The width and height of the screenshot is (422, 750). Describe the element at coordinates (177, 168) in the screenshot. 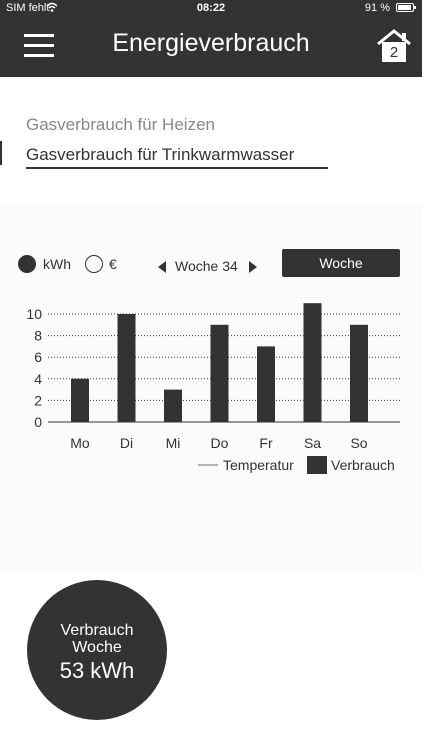

I see `selected-underline` at that location.